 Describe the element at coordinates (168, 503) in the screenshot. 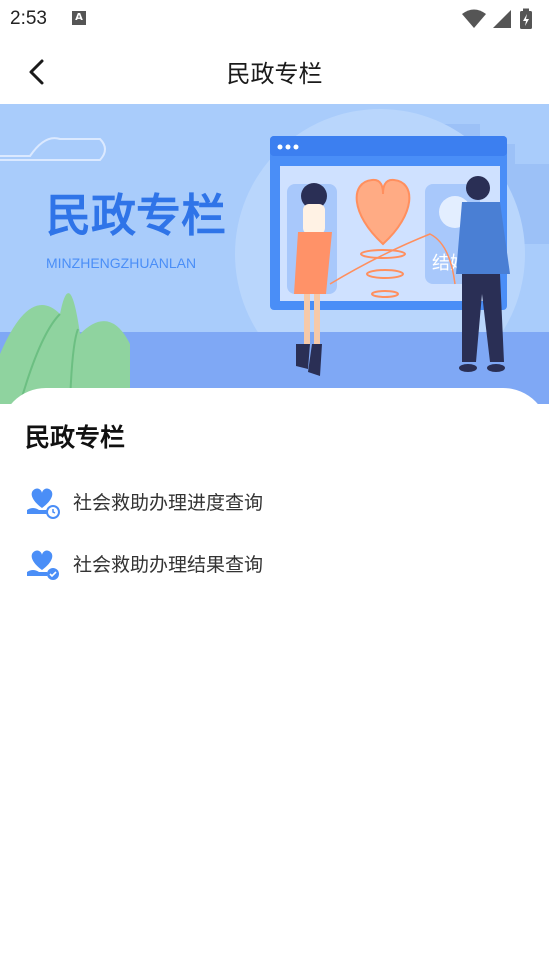

I see `menu-item-label: 社会救助办理进度查询` at that location.